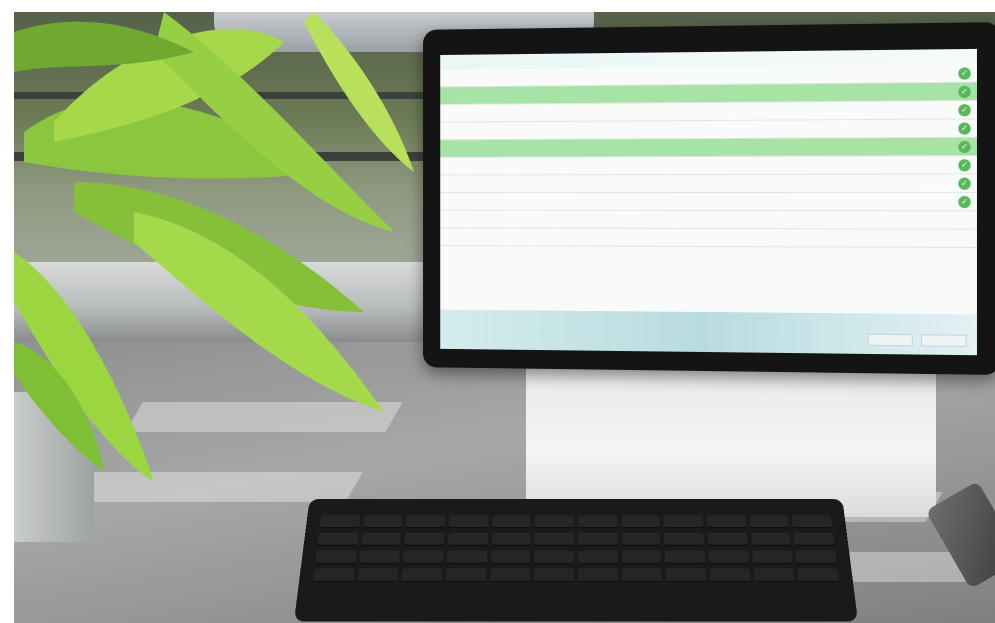  Describe the element at coordinates (359, 92) in the screenshot. I see `plant-leaf` at that location.